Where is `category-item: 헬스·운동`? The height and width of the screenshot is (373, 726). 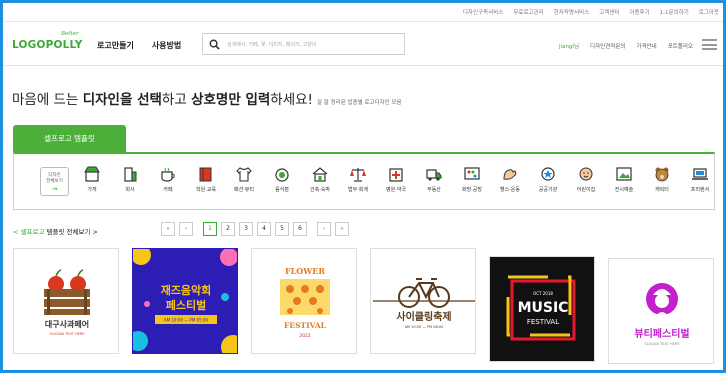
category-item: 헬스·운동 is located at coordinates (510, 179).